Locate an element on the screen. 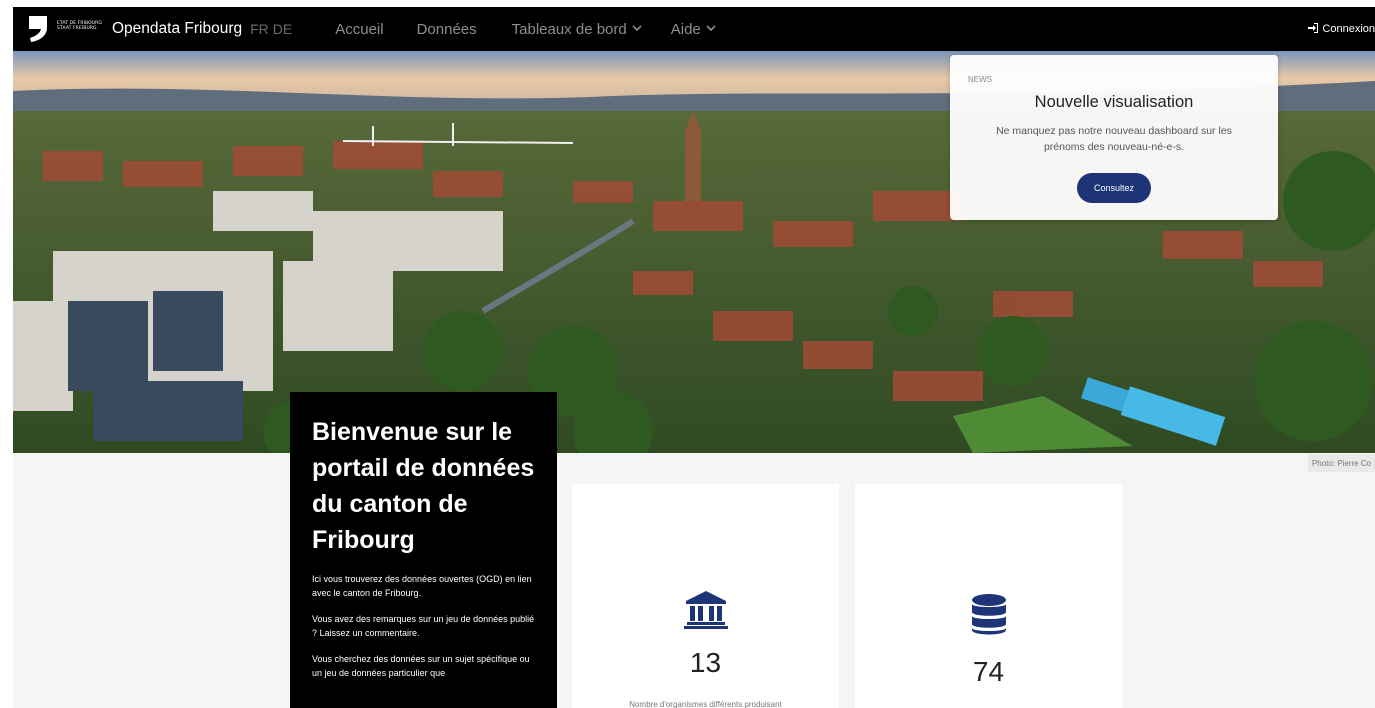  nav-item-accueil: Accueil is located at coordinates (359, 29).